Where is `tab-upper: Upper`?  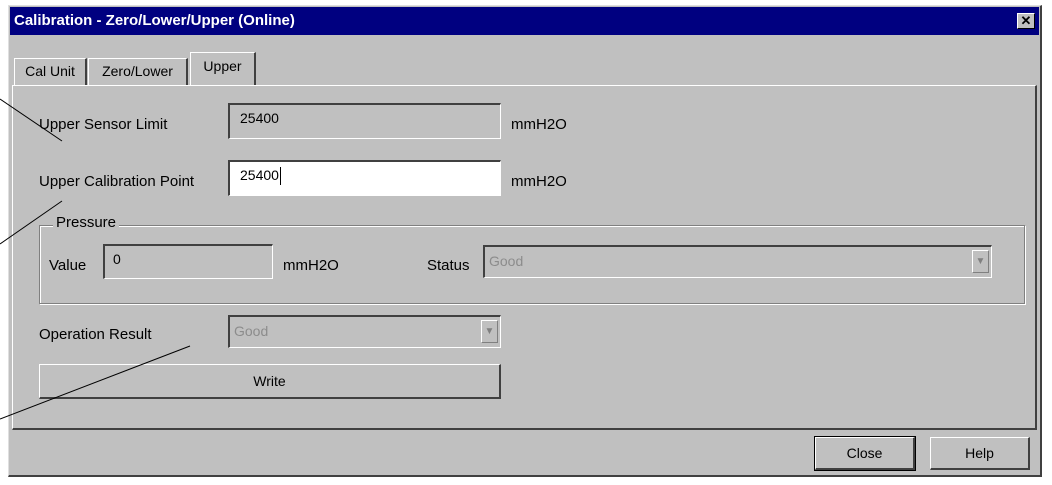
tab-upper: Upper is located at coordinates (223, 68).